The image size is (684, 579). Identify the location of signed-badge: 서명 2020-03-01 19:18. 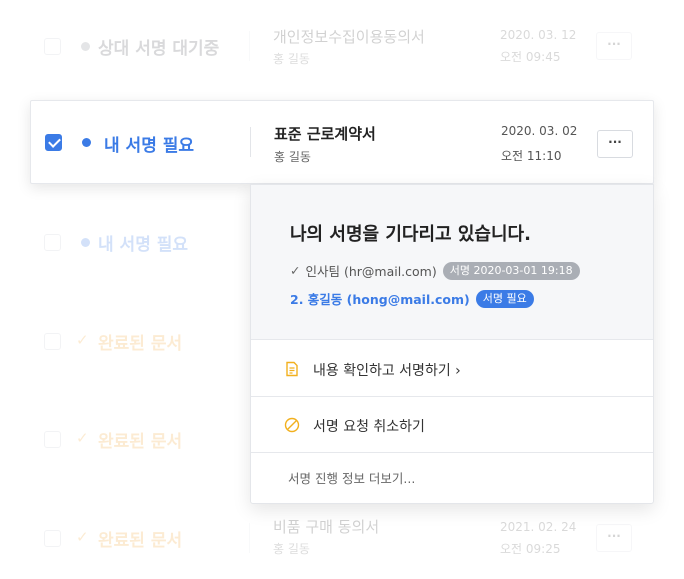
(511, 270).